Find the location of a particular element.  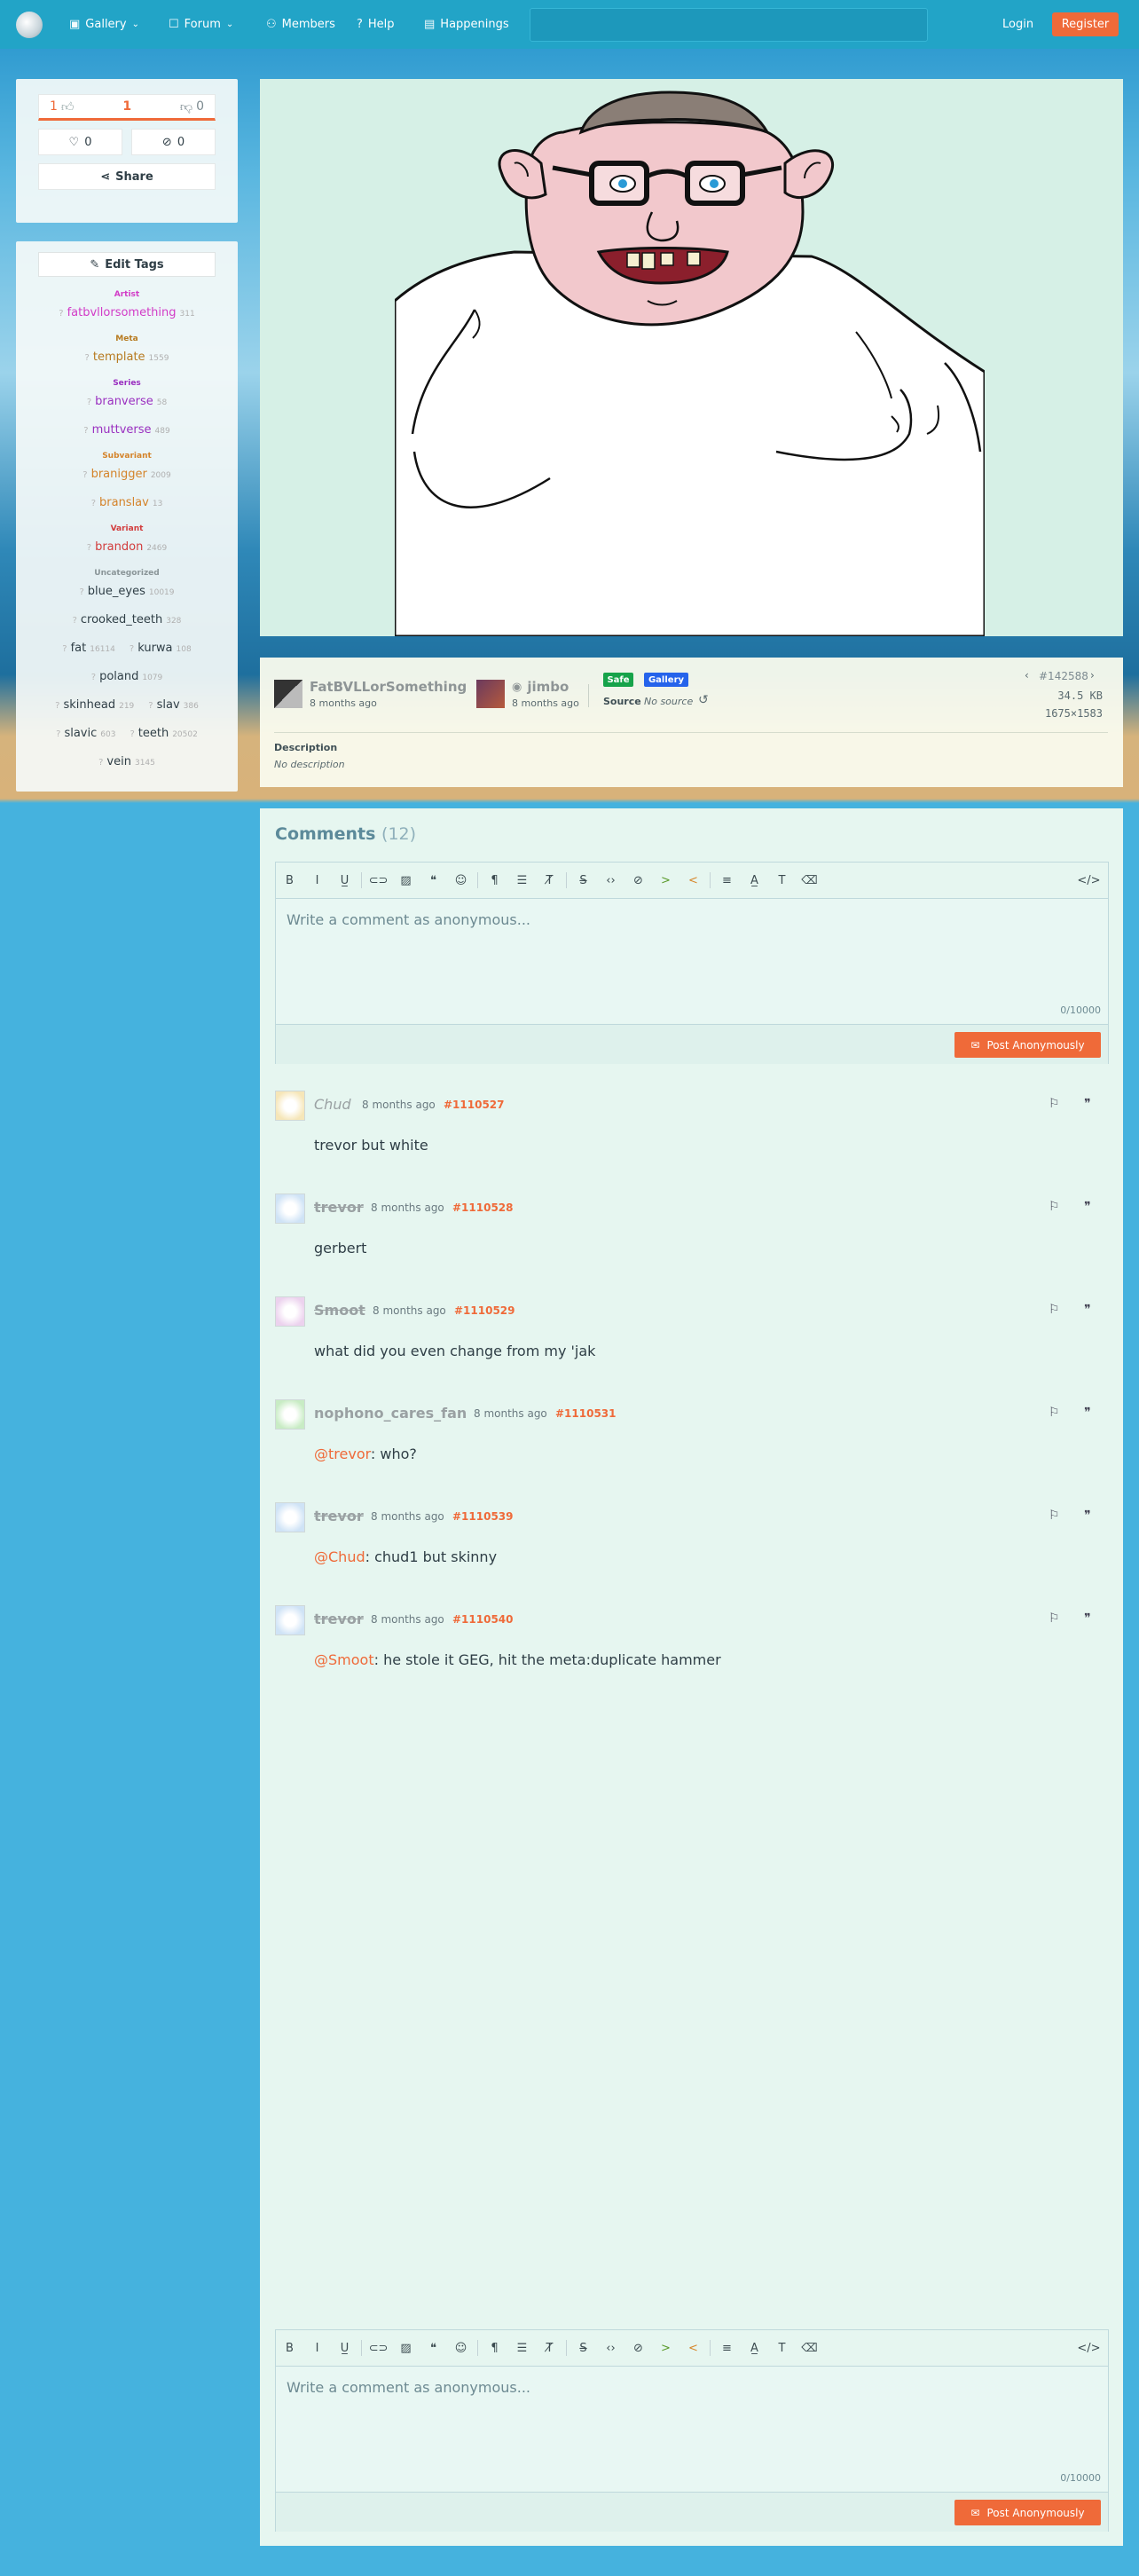

comment-mention: @Smoot is located at coordinates (344, 1660).